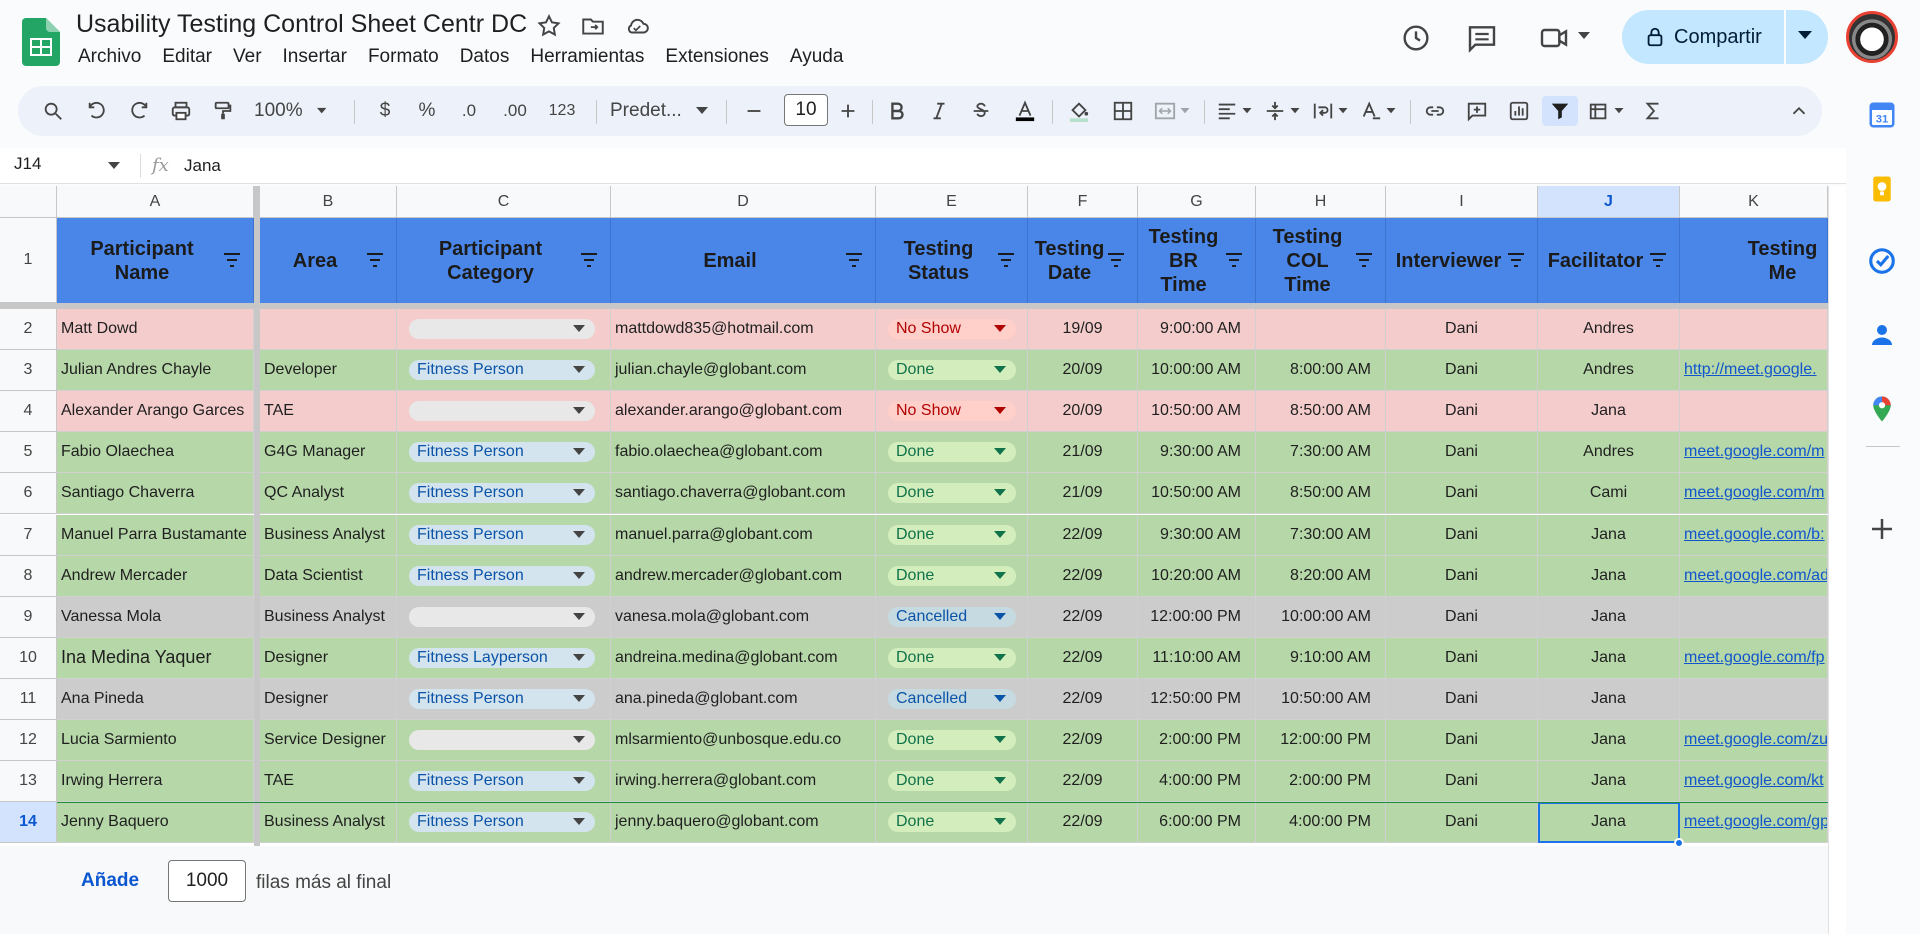 The image size is (1920, 934). I want to click on row-header: 14, so click(28, 823).